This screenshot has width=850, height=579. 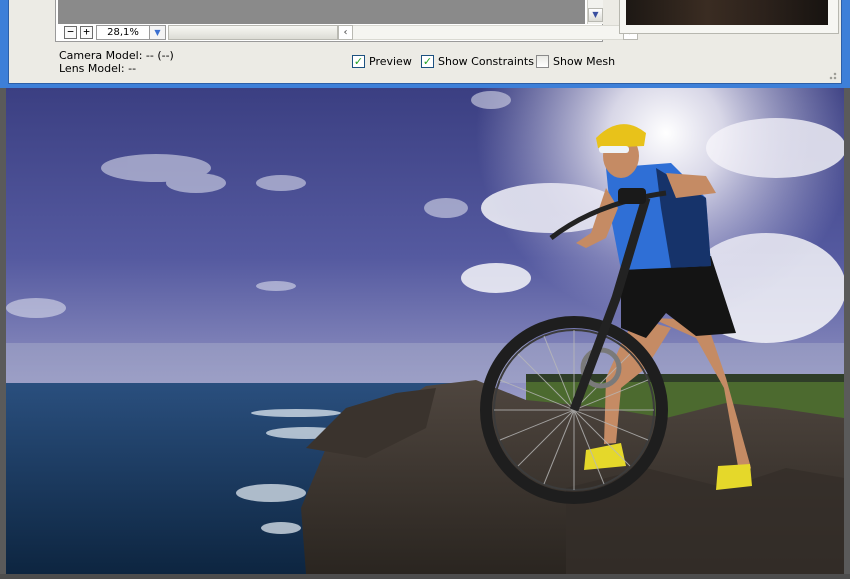 What do you see at coordinates (425, 576) in the screenshot?
I see `canvas-border-bottom` at bounding box center [425, 576].